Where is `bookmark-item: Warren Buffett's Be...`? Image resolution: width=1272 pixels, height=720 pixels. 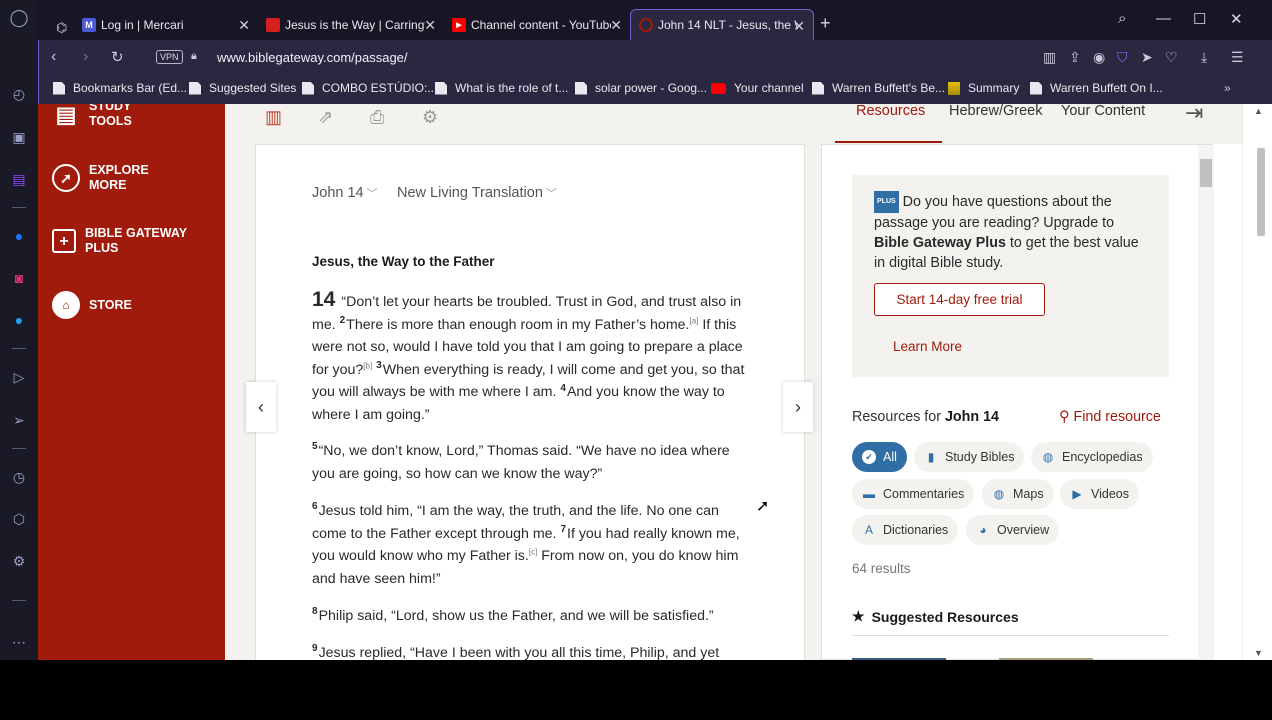 bookmark-item: Warren Buffett's Be... is located at coordinates (878, 88).